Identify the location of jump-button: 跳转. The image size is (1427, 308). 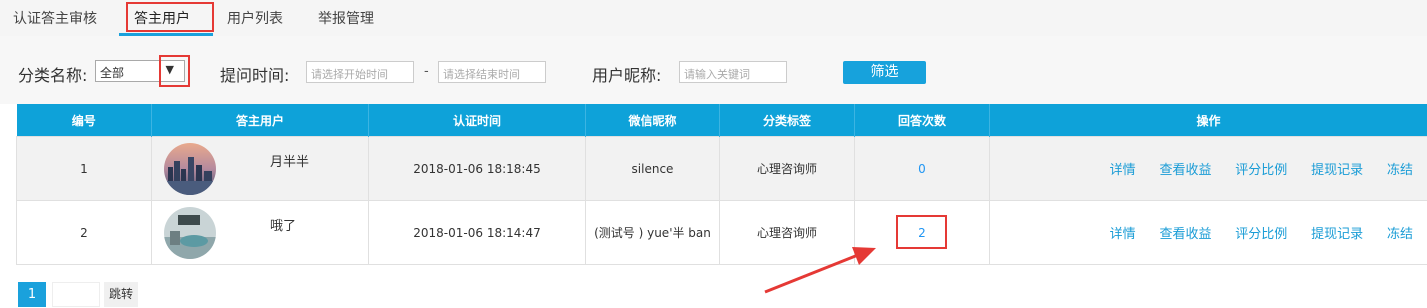
(121, 294).